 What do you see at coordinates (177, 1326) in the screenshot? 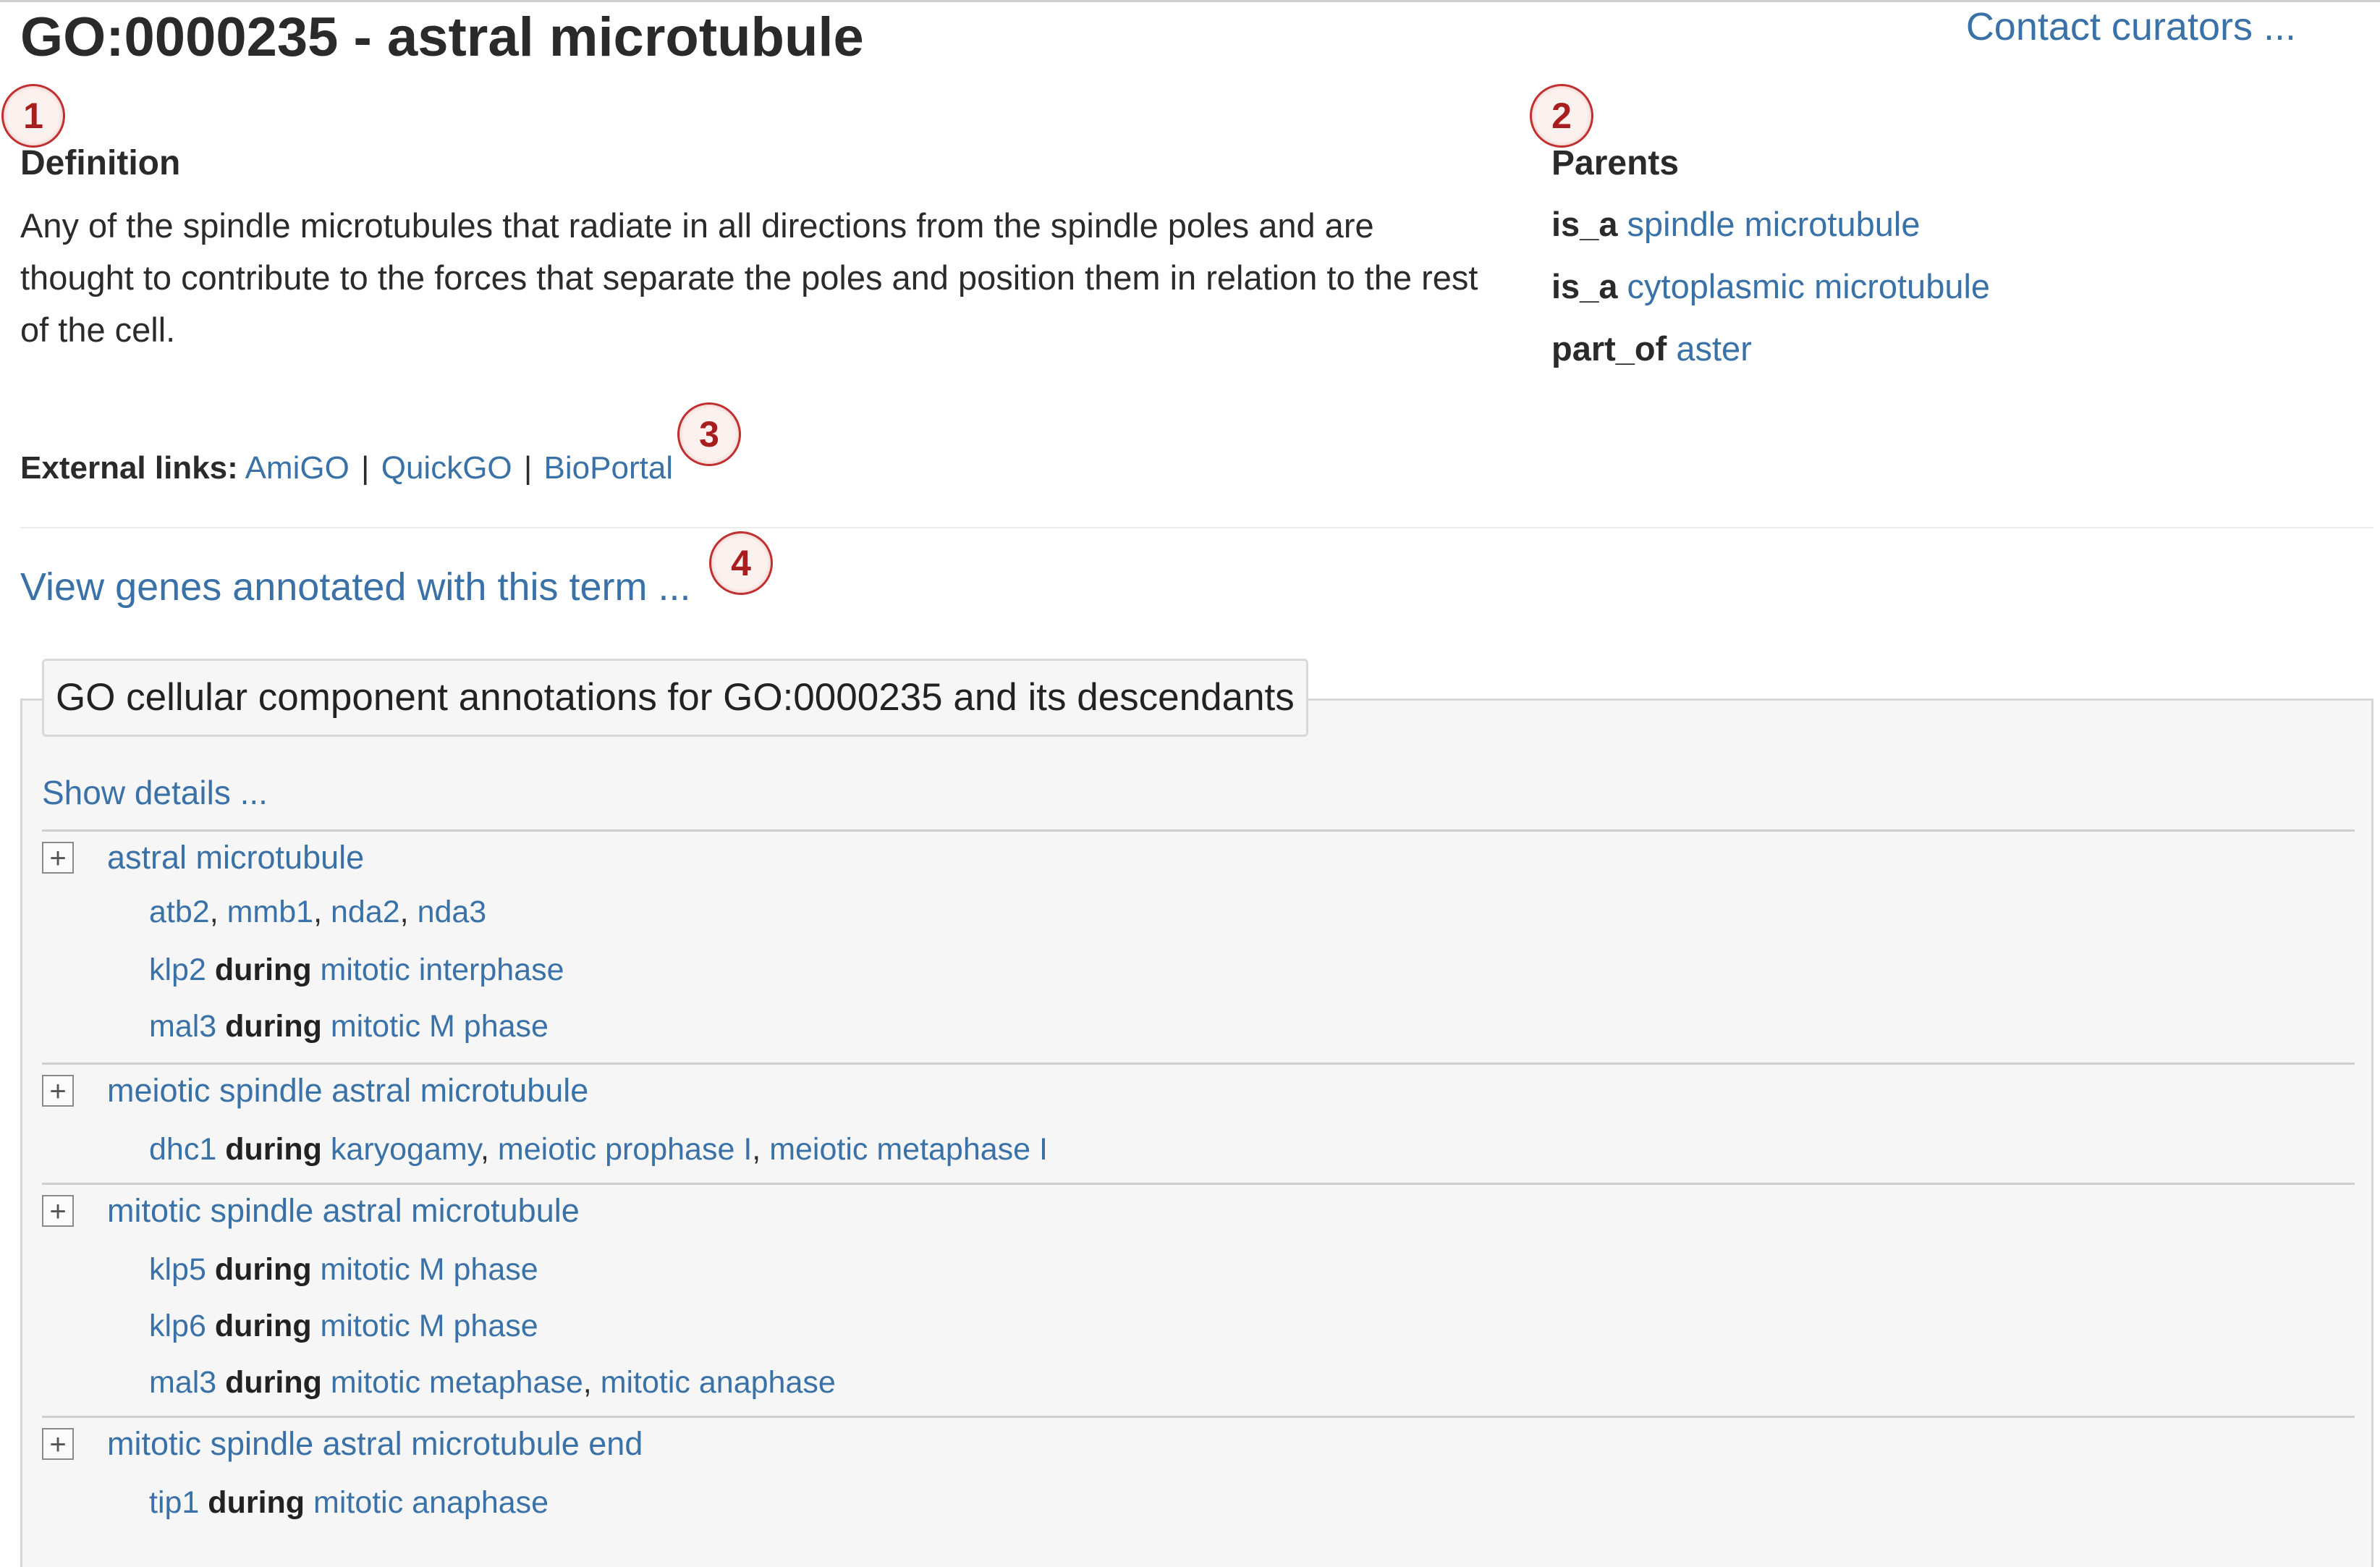
I see `gene-link: klp6` at bounding box center [177, 1326].